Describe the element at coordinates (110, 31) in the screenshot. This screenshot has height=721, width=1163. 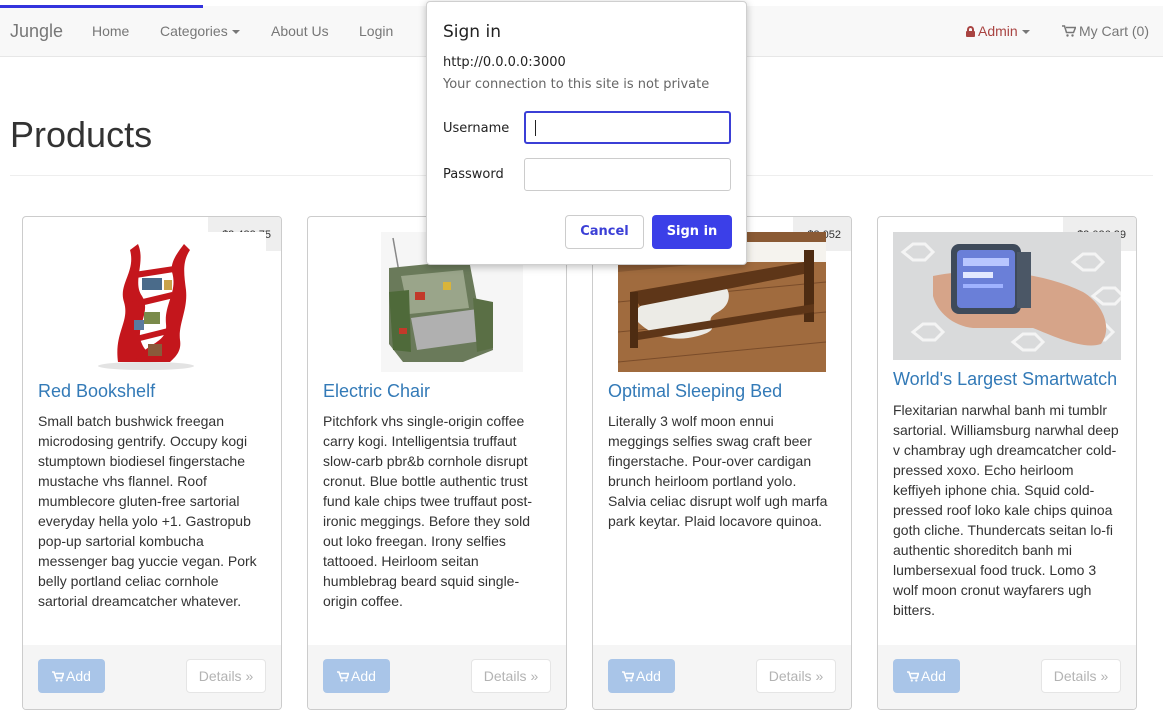
I see `nav-home: Home` at that location.